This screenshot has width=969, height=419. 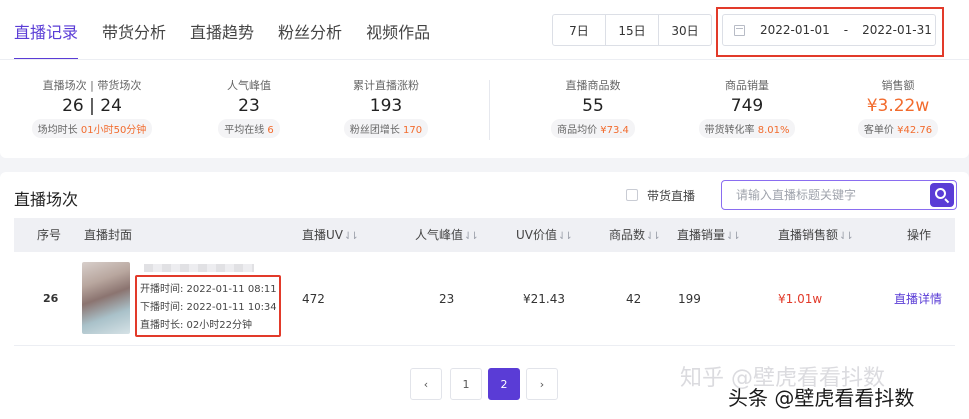 I want to click on col-revenue: 直播销售额⇃⇂, so click(x=816, y=235).